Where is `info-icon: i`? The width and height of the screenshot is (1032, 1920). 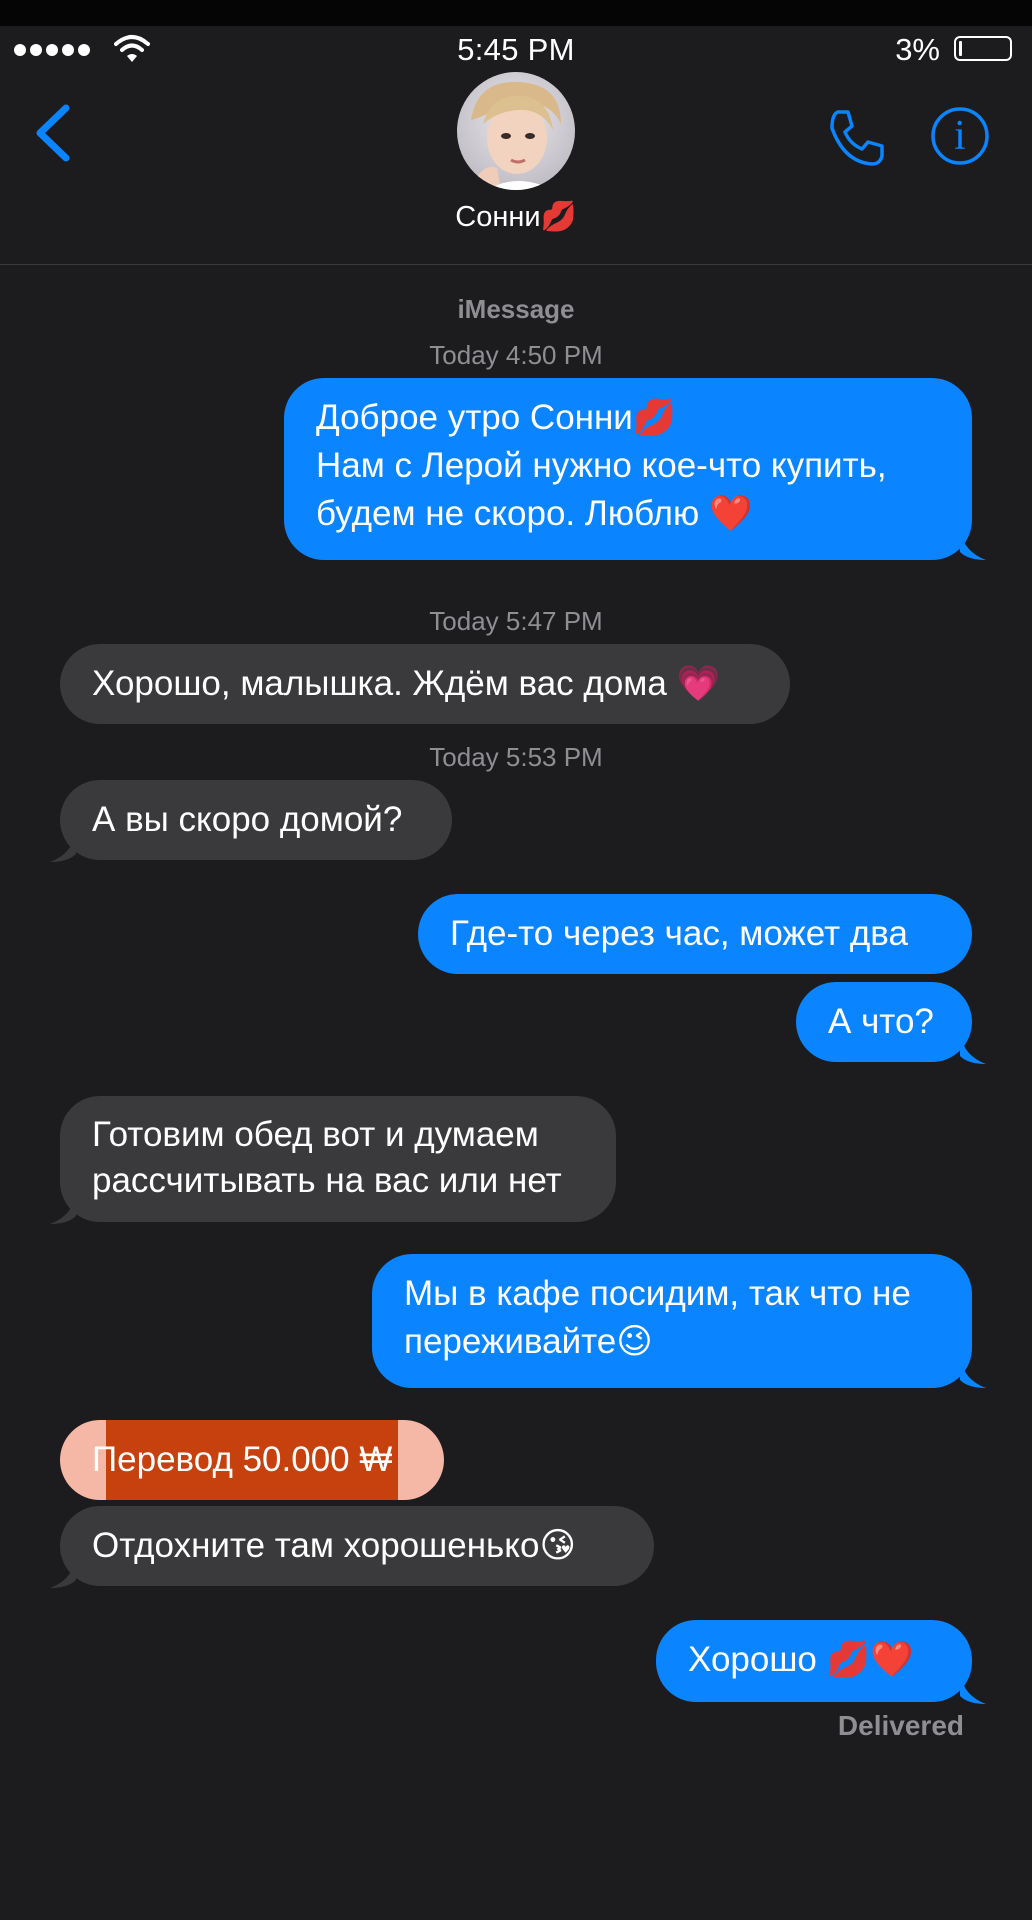
info-icon: i is located at coordinates (960, 136).